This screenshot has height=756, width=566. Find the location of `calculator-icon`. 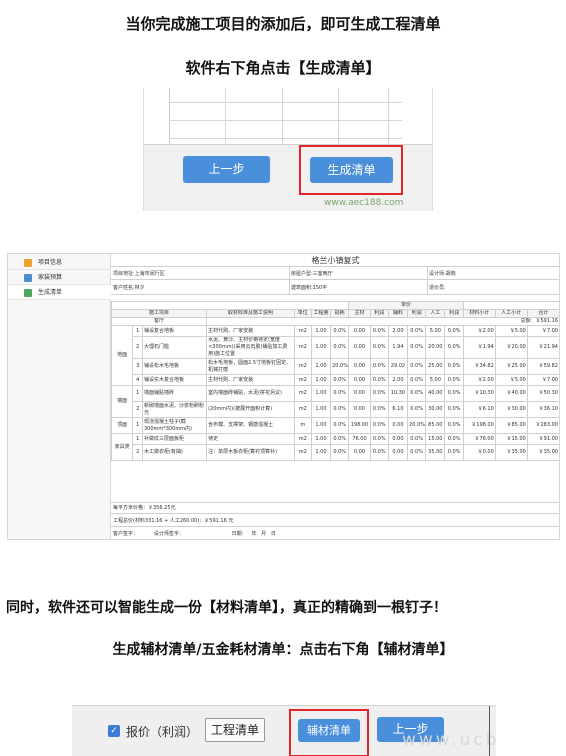

calculator-icon is located at coordinates (28, 278).